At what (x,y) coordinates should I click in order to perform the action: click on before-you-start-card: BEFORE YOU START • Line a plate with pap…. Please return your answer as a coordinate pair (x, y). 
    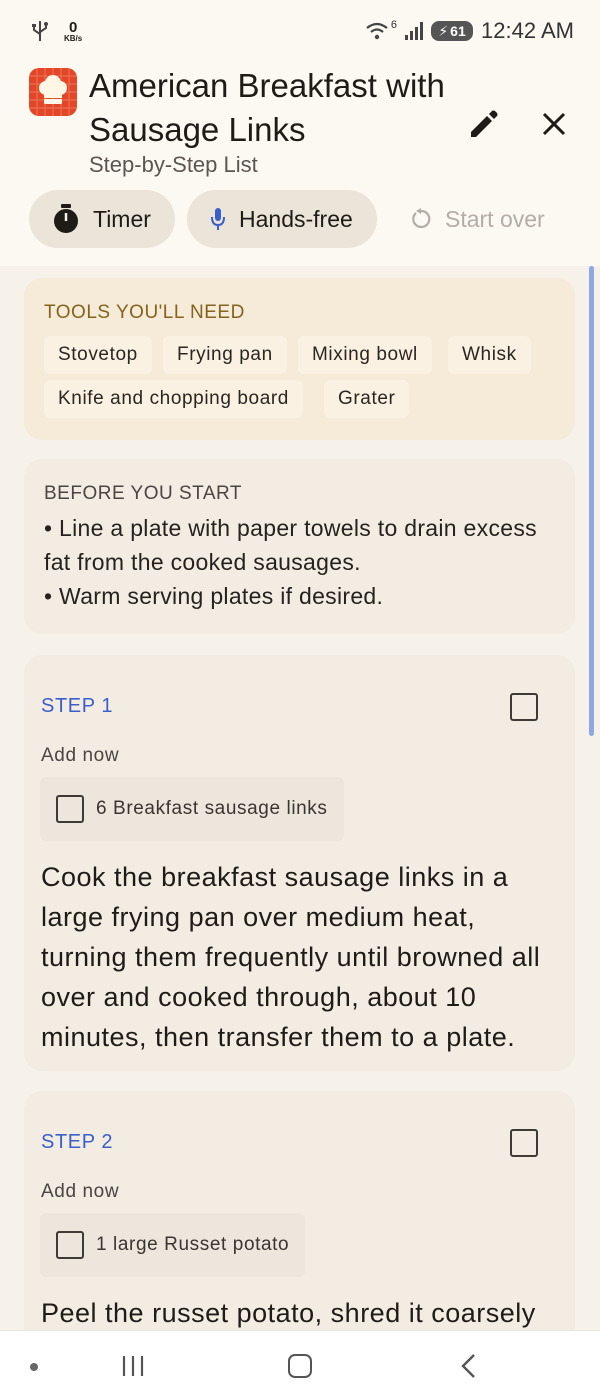
    Looking at the image, I should click on (299, 546).